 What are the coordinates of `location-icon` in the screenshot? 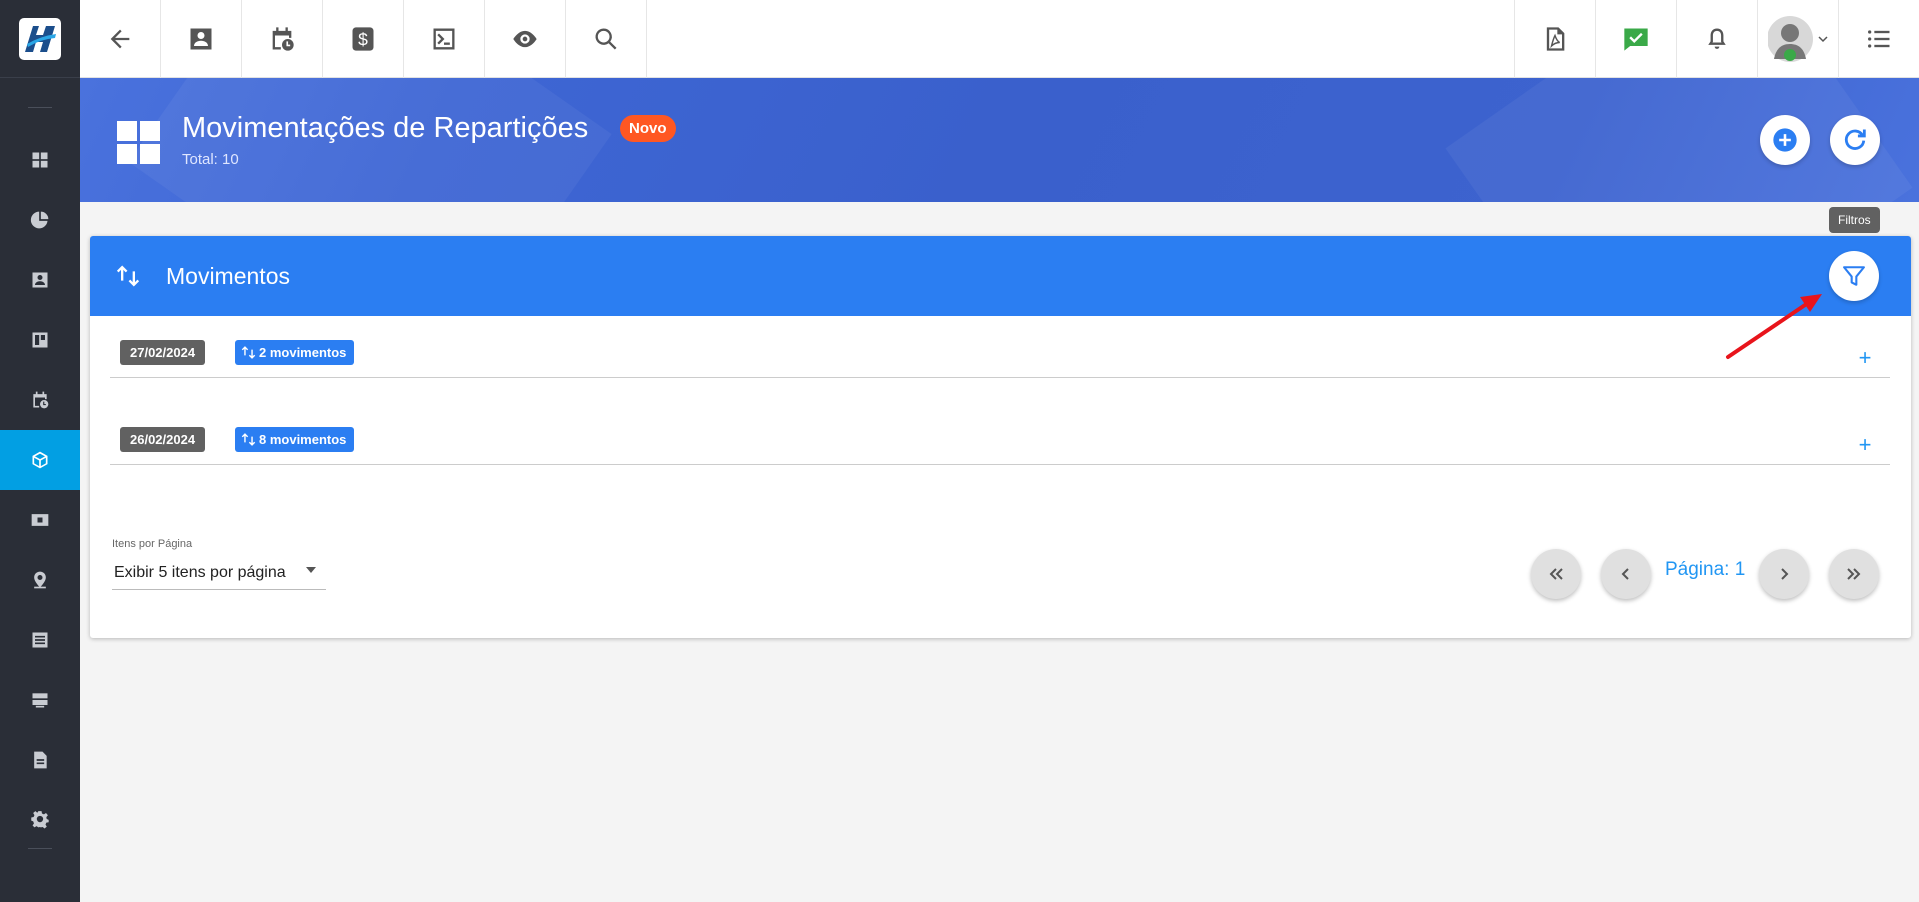 It's located at (40, 580).